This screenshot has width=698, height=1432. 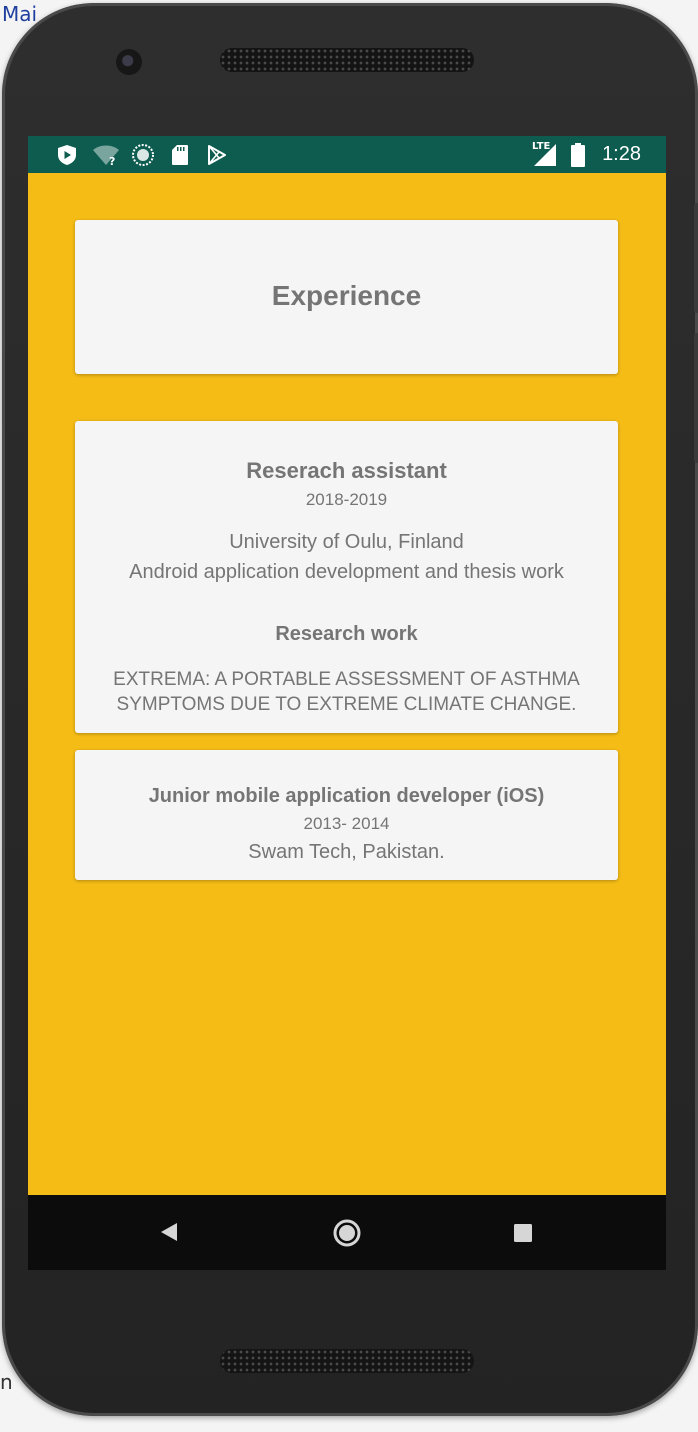 I want to click on lte-label: LTE, so click(x=541, y=146).